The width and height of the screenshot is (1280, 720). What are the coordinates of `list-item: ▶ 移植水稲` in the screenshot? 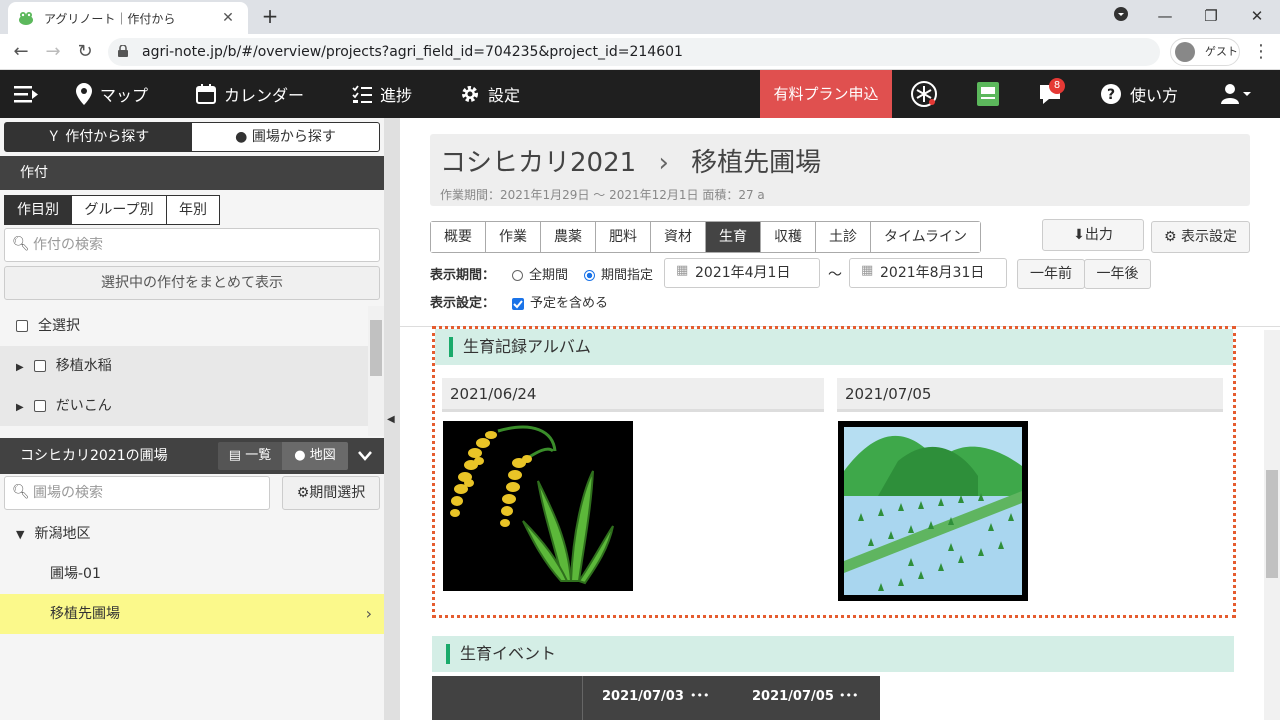 It's located at (184, 366).